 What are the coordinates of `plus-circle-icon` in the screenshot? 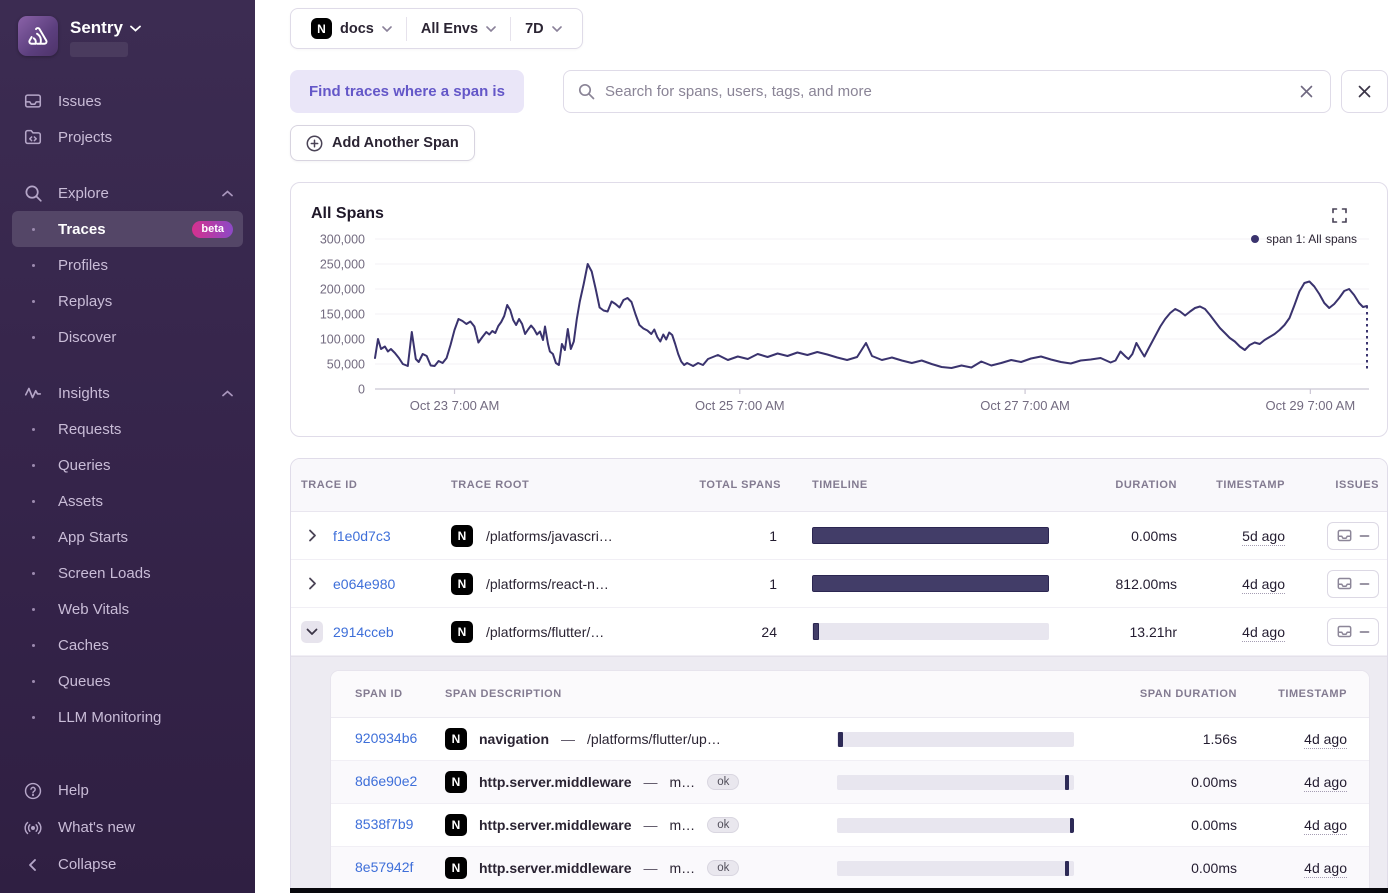 It's located at (314, 143).